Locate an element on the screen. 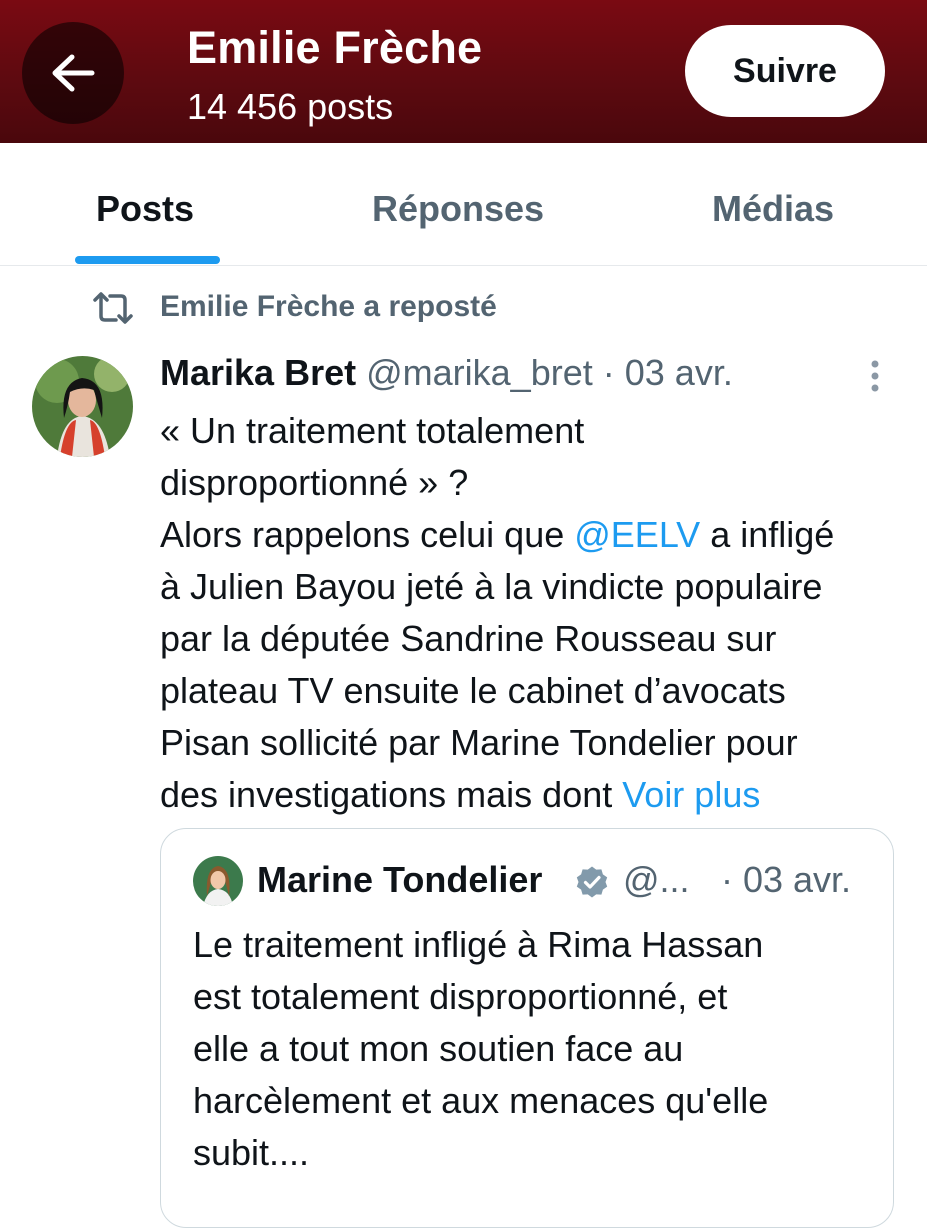 This screenshot has width=927, height=1228. post-count: 14 456 posts is located at coordinates (290, 106).